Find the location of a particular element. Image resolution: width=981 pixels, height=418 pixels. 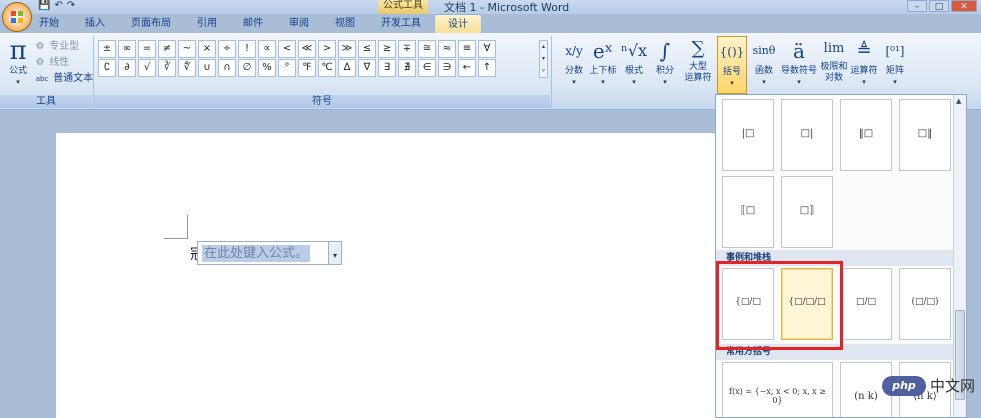

symbol-button: ∁ is located at coordinates (107, 68).